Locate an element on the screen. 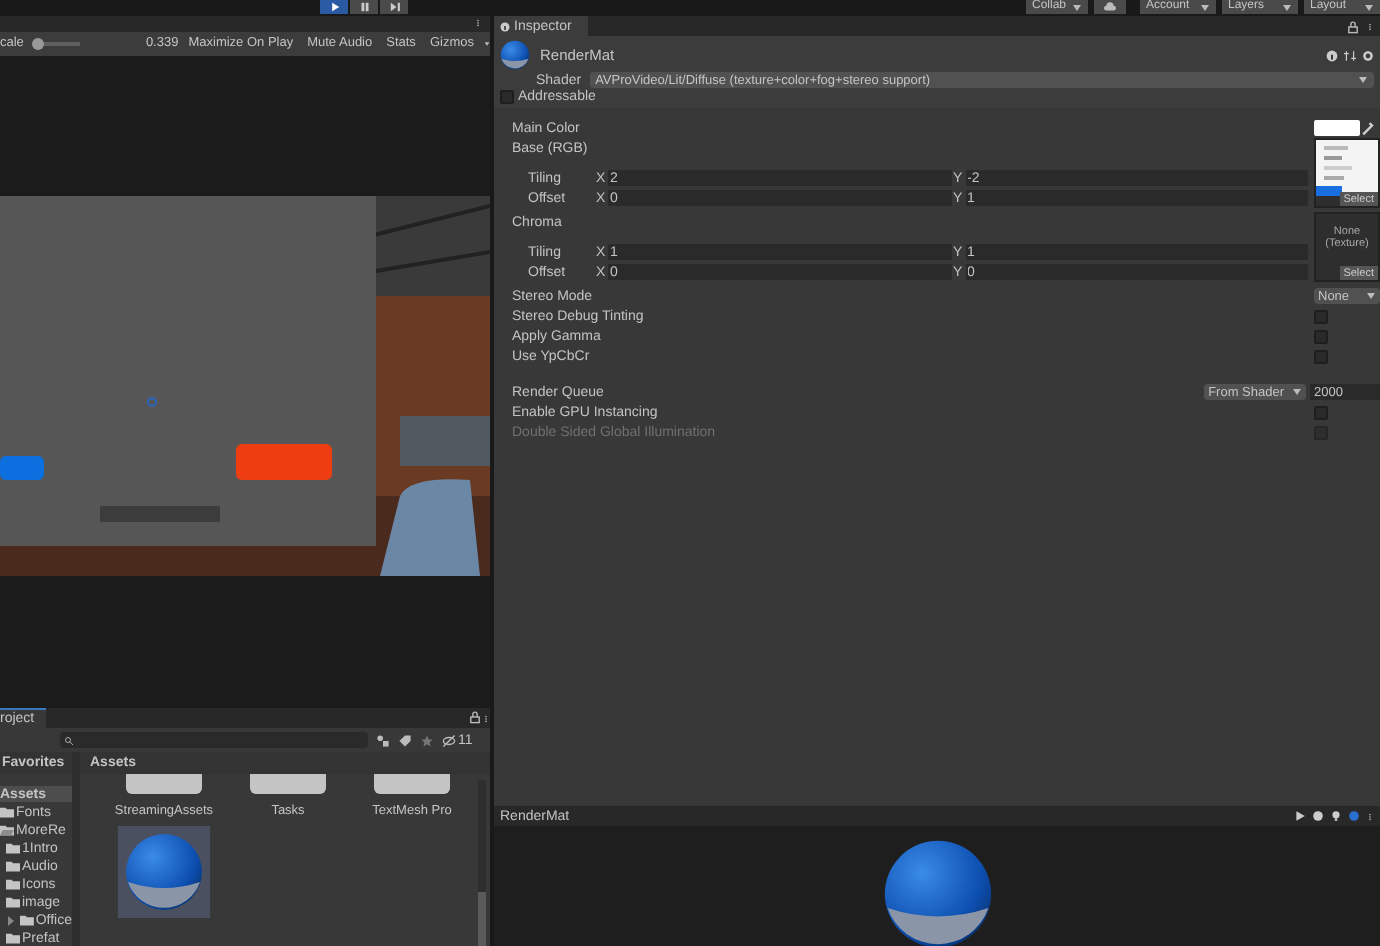 The height and width of the screenshot is (946, 1380). help-icon is located at coordinates (1332, 55).